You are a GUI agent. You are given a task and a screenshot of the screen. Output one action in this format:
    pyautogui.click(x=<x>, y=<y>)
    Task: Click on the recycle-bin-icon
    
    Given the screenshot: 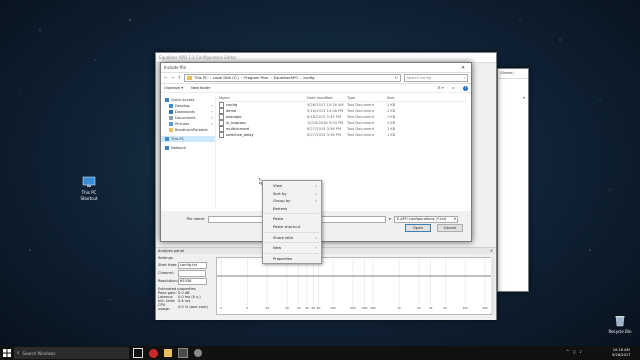 What is the action you would take?
    pyautogui.click(x=620, y=321)
    